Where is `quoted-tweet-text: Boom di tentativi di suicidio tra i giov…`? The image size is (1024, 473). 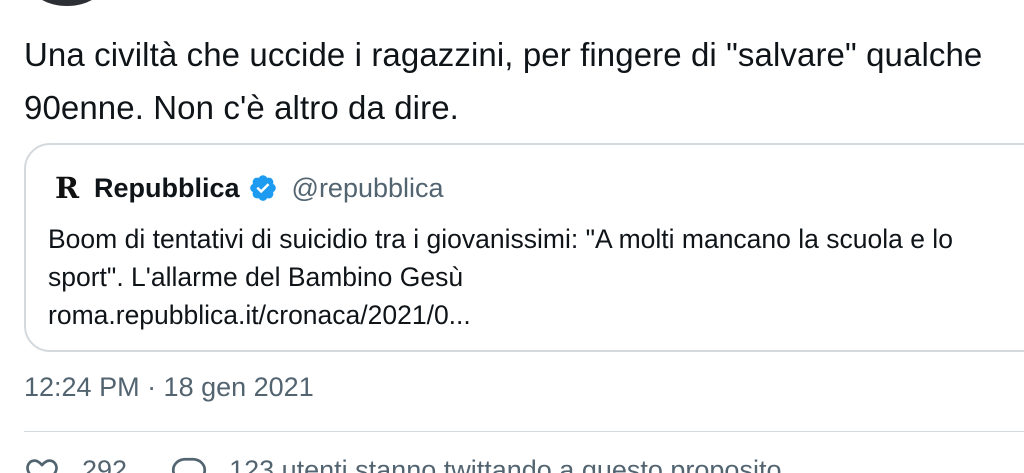 quoted-tweet-text: Boom di tentativi di suicidio tra i giov… is located at coordinates (500, 258).